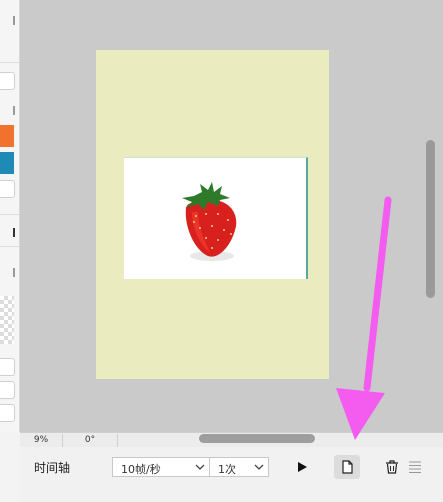 Image resolution: width=443 pixels, height=502 pixels. I want to click on play-icon, so click(302, 467).